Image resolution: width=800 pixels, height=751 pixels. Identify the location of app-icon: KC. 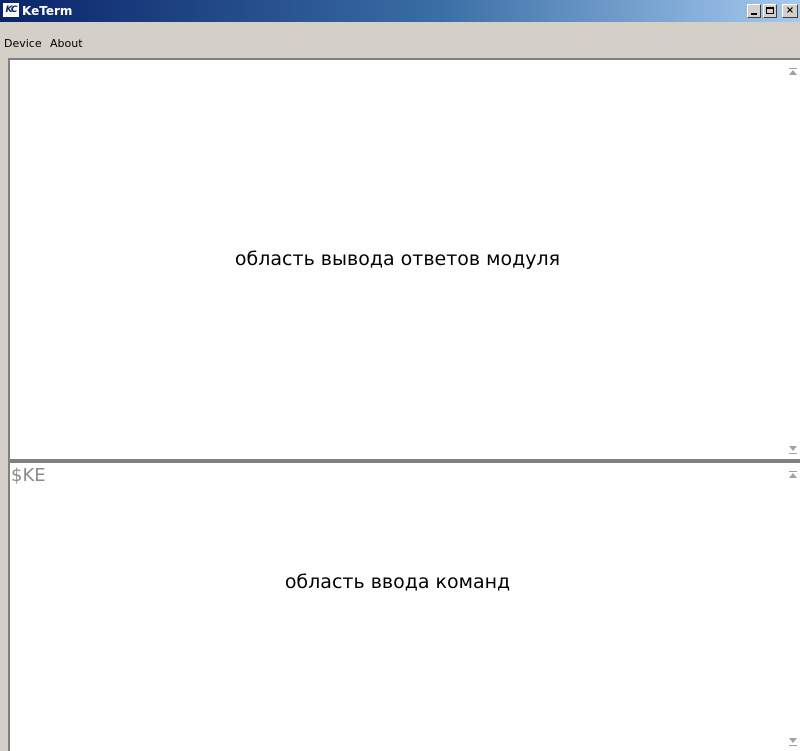
(11, 10).